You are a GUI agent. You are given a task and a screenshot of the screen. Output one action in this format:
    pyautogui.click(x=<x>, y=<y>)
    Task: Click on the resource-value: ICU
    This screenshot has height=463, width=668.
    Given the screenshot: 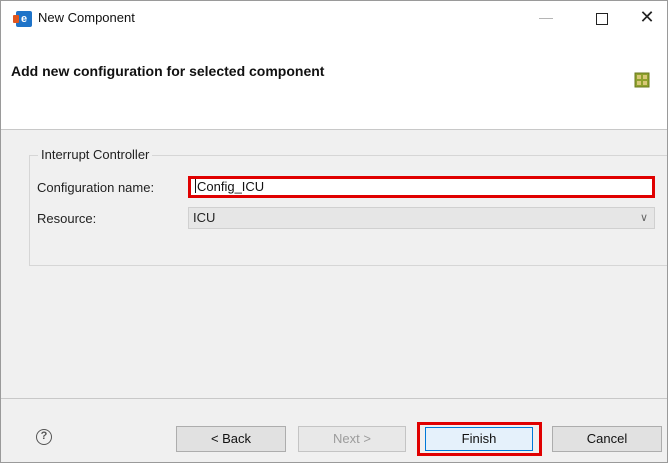 What is the action you would take?
    pyautogui.click(x=204, y=217)
    